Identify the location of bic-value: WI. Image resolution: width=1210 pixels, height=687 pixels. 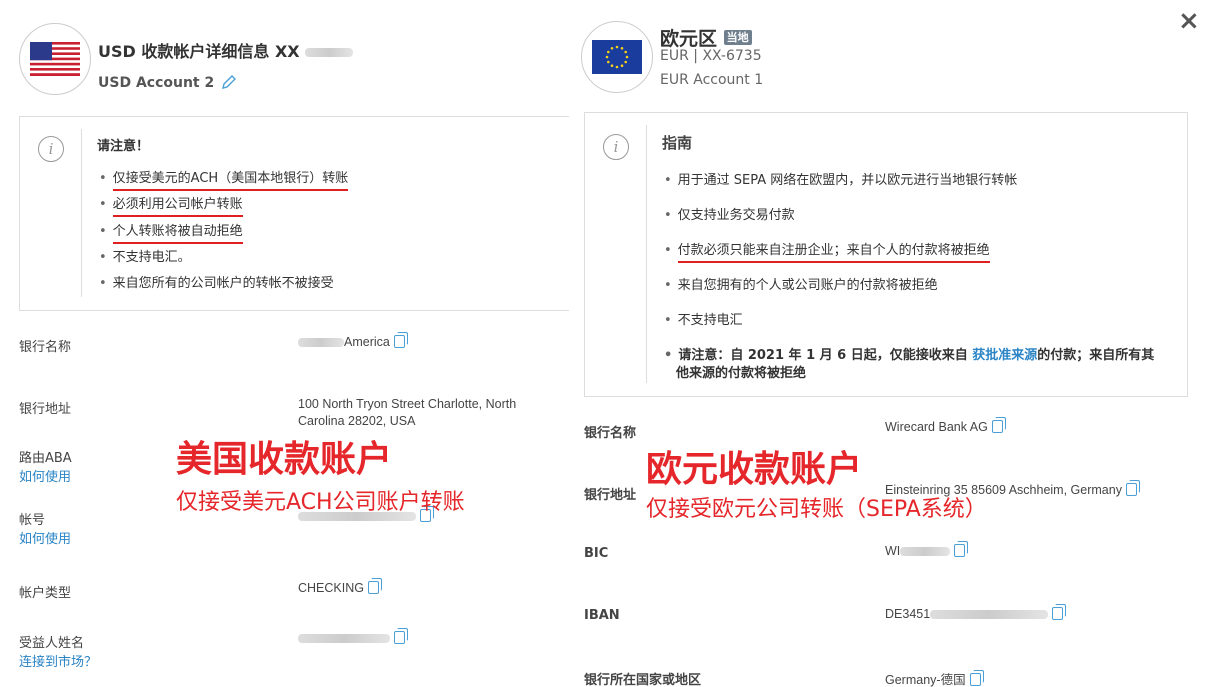
(927, 549).